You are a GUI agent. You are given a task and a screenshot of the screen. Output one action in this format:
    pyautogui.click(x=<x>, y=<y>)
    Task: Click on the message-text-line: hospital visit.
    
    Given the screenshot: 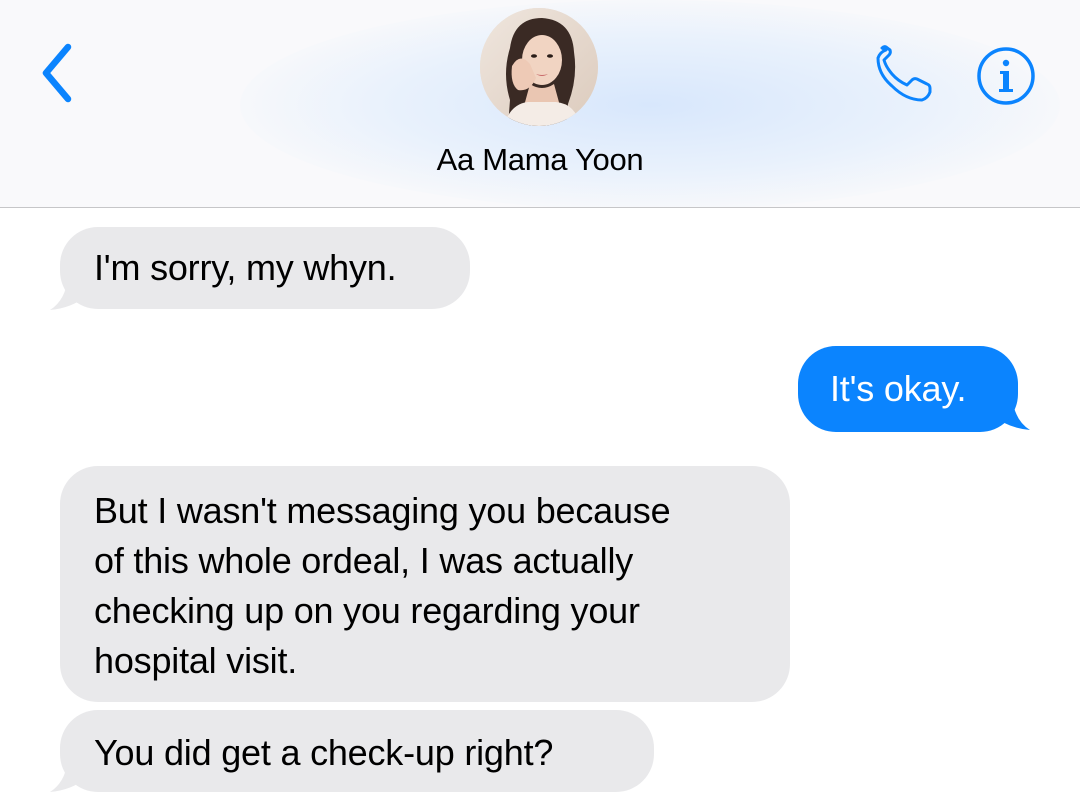 What is the action you would take?
    pyautogui.click(x=196, y=660)
    